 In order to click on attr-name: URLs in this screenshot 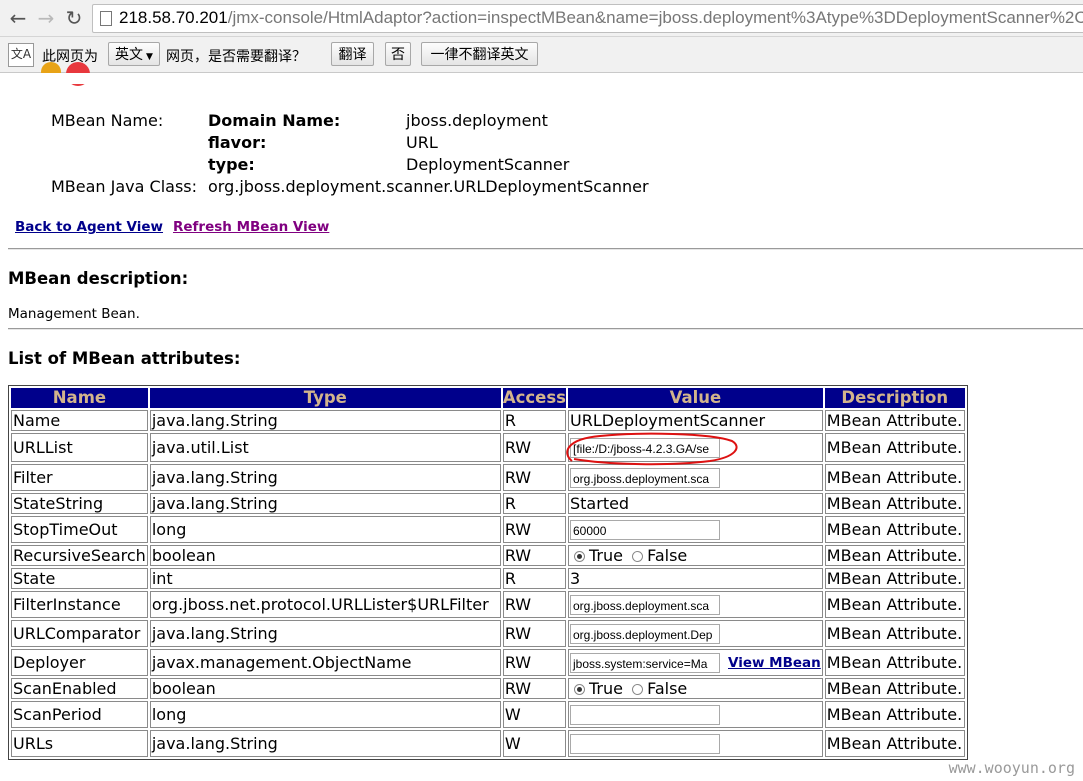, I will do `click(79, 743)`.